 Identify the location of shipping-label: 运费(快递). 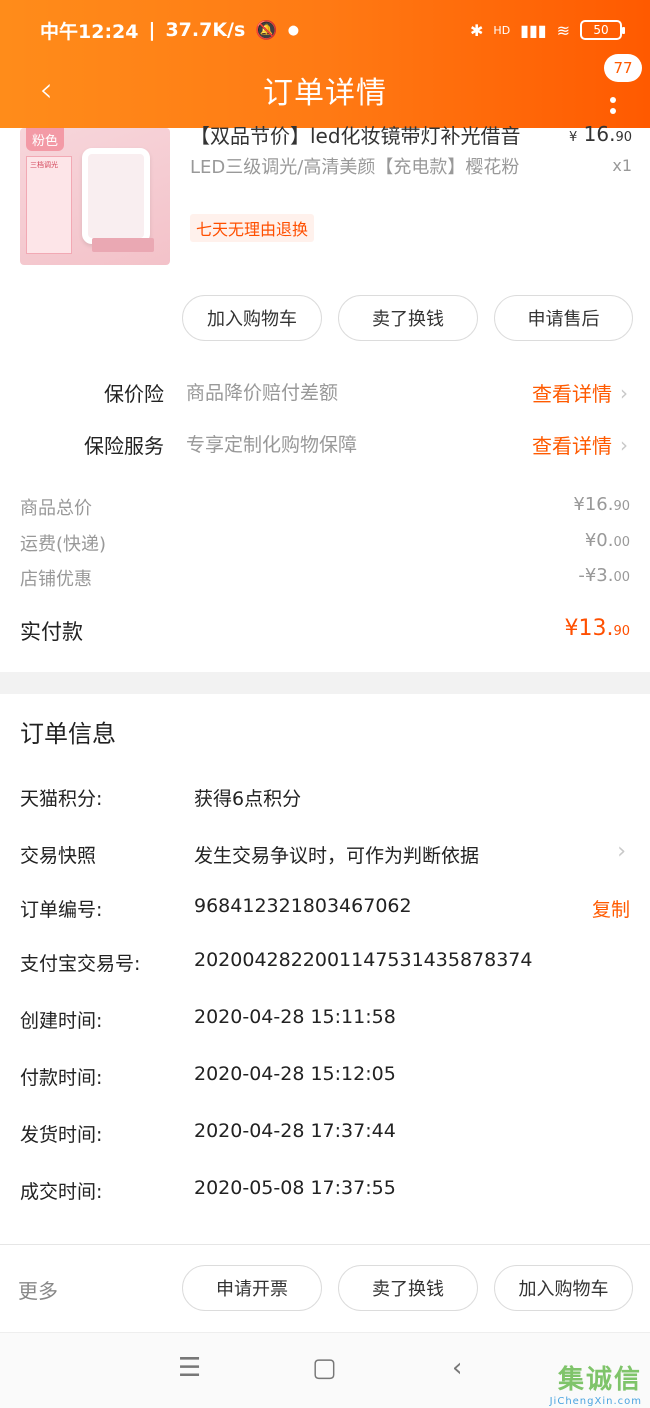
(63, 544).